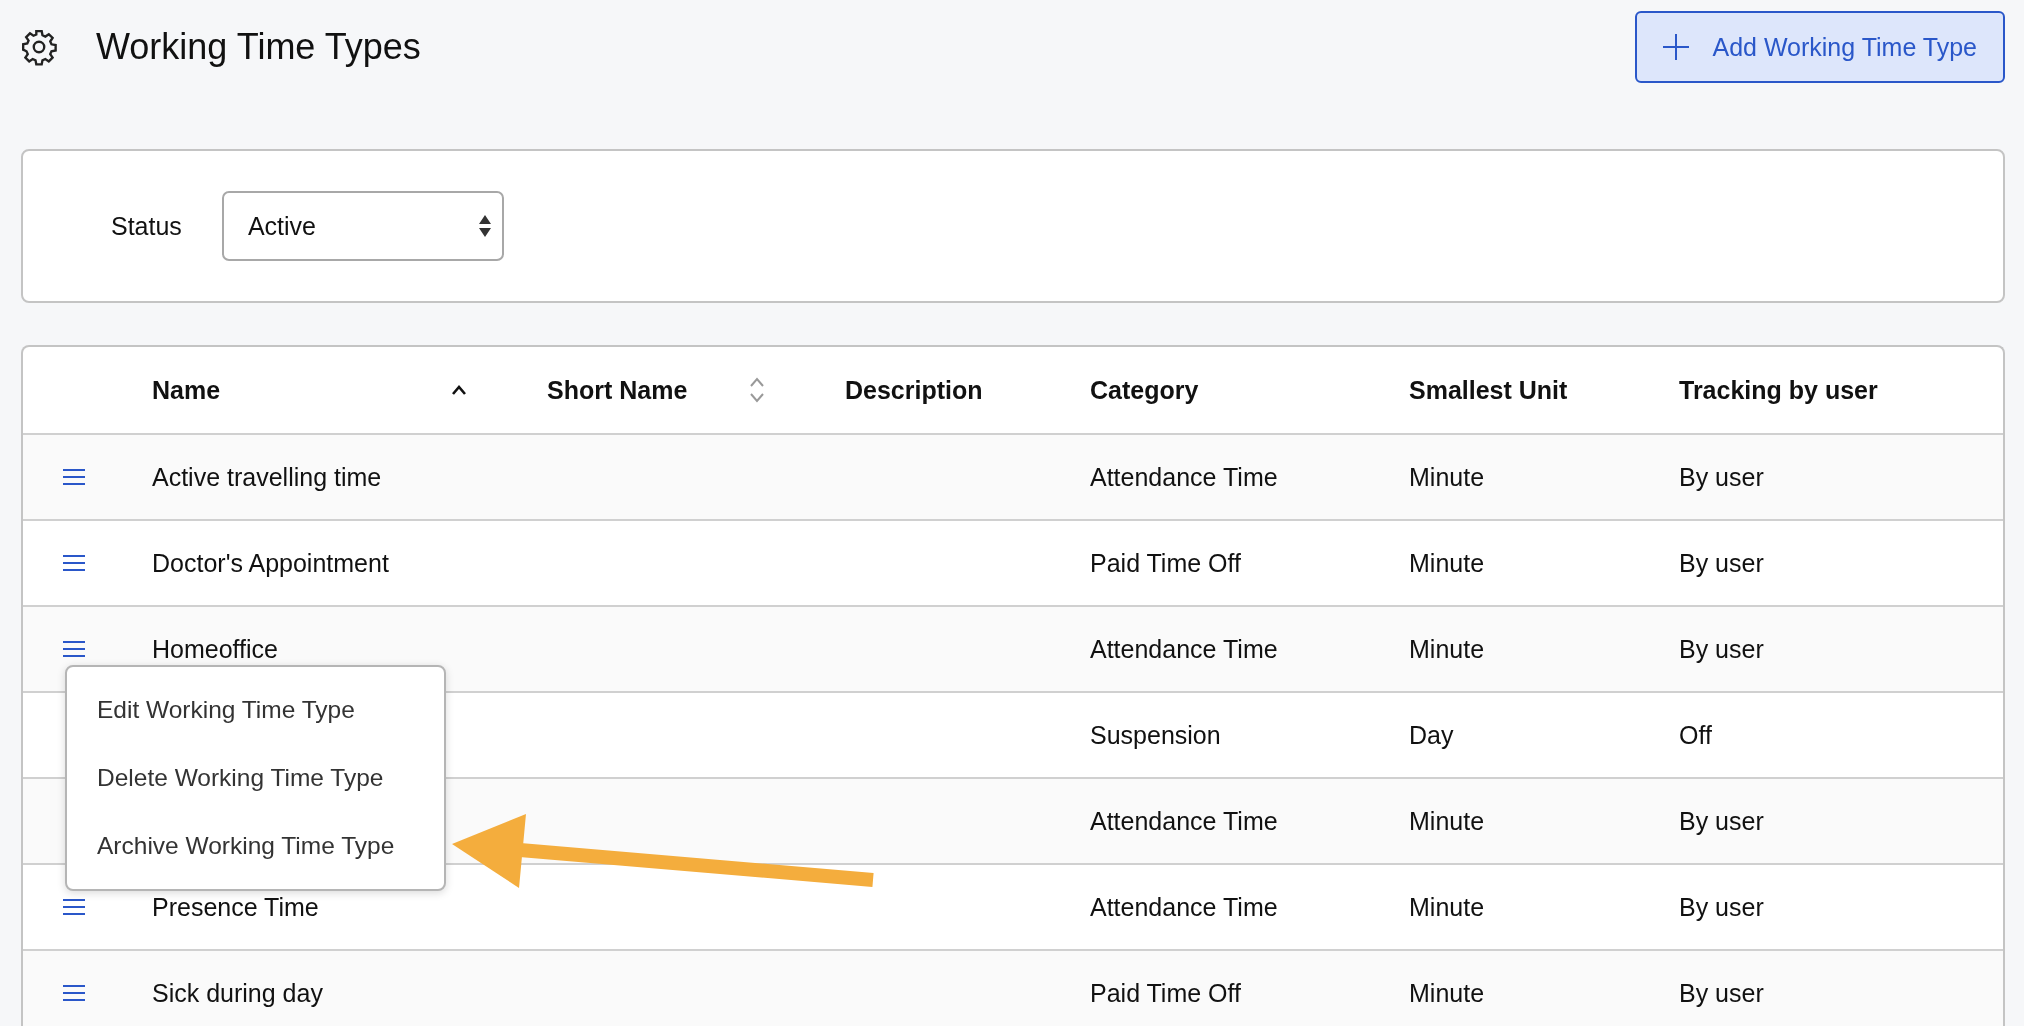  I want to click on menu-item: Delete Working Time Type, so click(255, 778).